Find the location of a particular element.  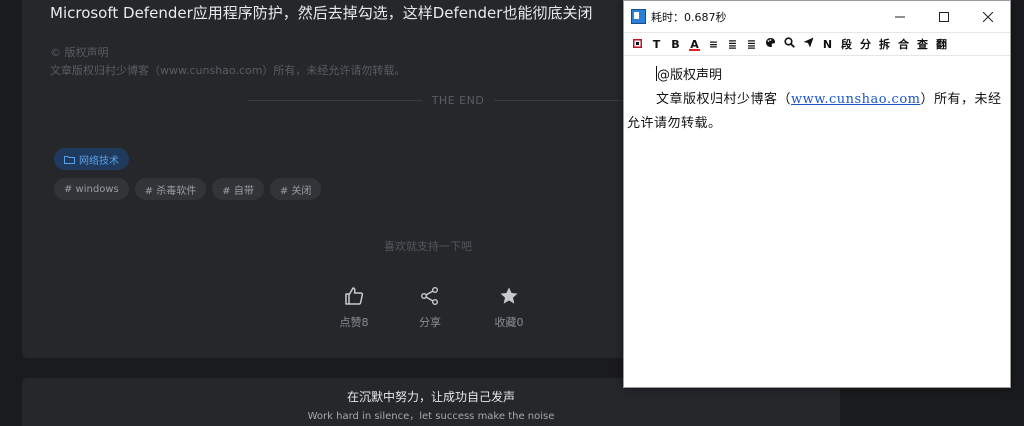

like-label: 点赞8 is located at coordinates (354, 322).